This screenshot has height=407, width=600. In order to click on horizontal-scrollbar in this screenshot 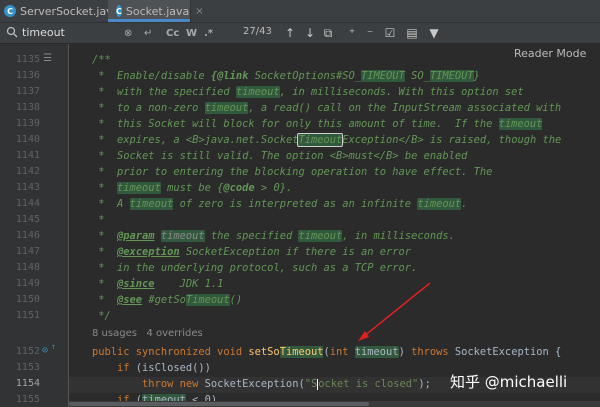, I will do `click(334, 404)`.